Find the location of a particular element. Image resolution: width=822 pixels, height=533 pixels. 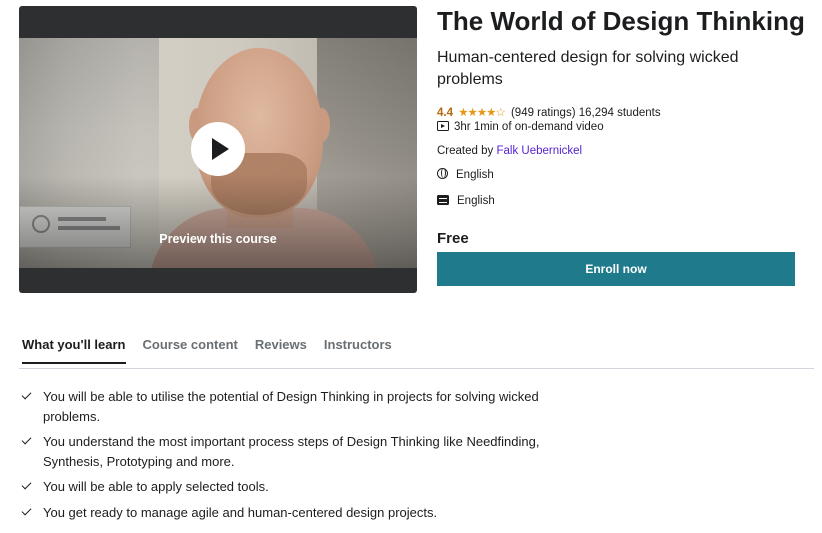

tab-course-content: Course content is located at coordinates (190, 349).